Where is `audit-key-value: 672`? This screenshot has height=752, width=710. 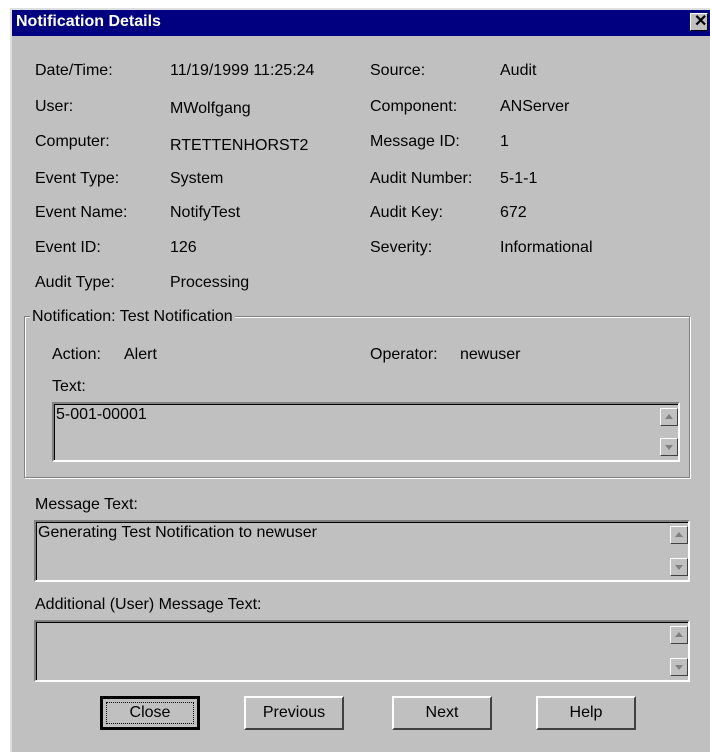
audit-key-value: 672 is located at coordinates (513, 212).